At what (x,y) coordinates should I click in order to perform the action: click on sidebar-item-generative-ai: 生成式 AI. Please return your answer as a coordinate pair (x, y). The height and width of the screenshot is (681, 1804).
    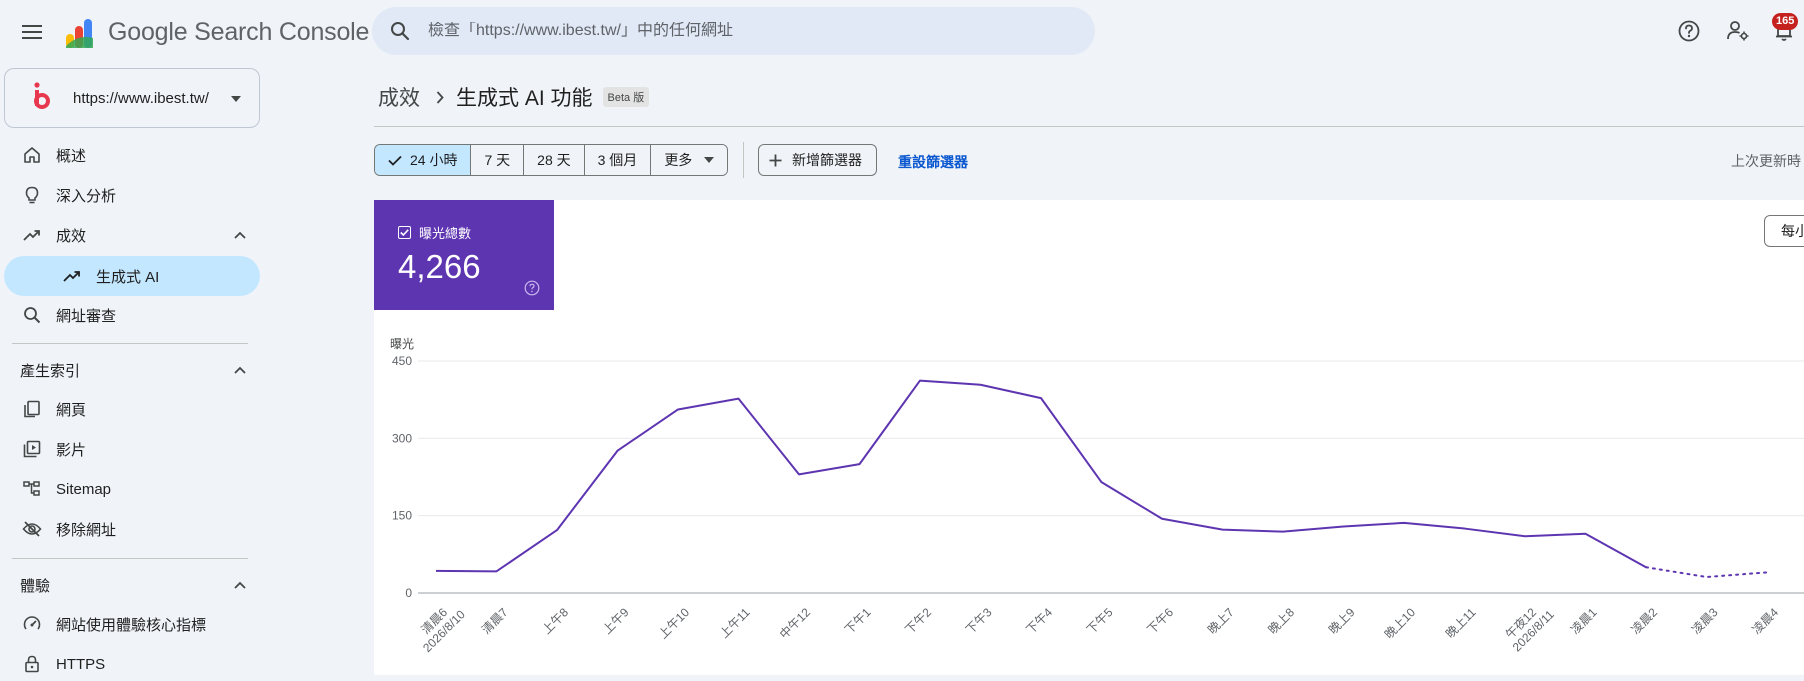
    Looking at the image, I should click on (132, 276).